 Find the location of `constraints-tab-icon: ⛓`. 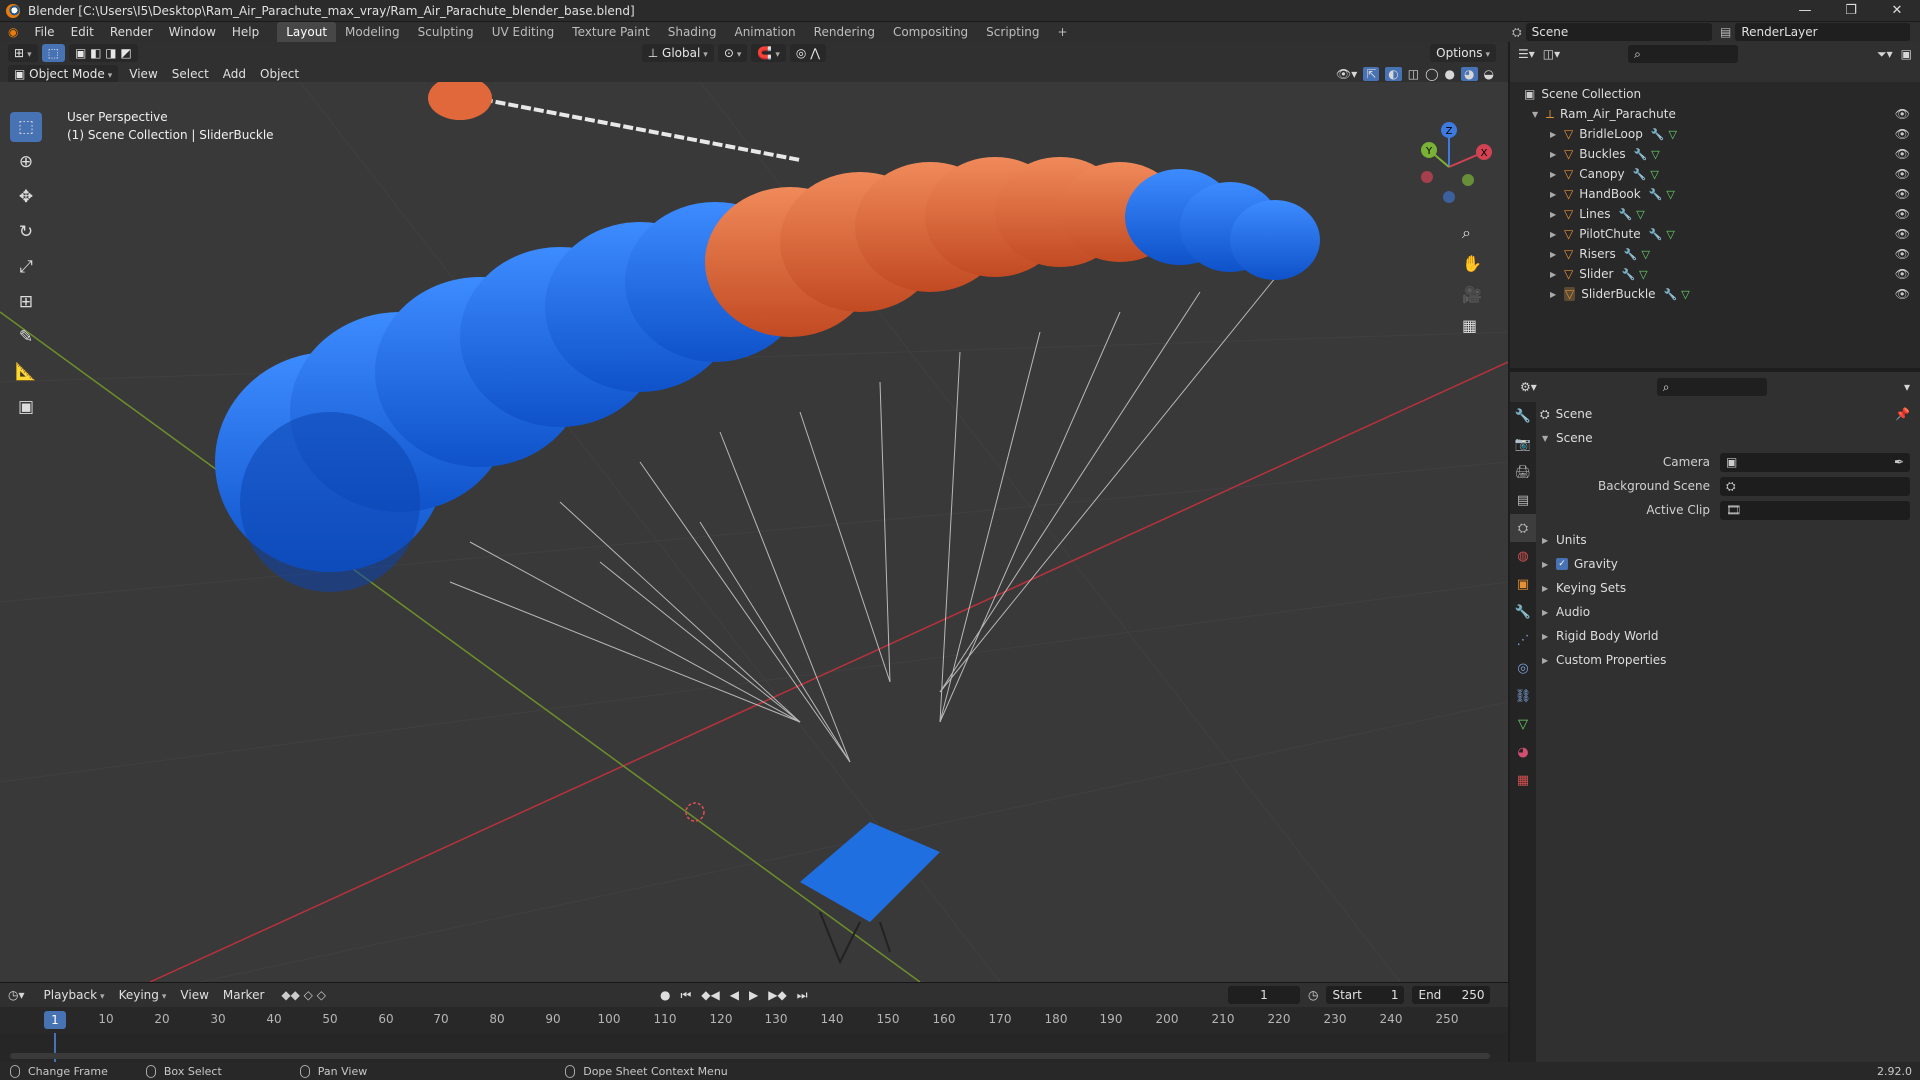

constraints-tab-icon: ⛓ is located at coordinates (1523, 696).